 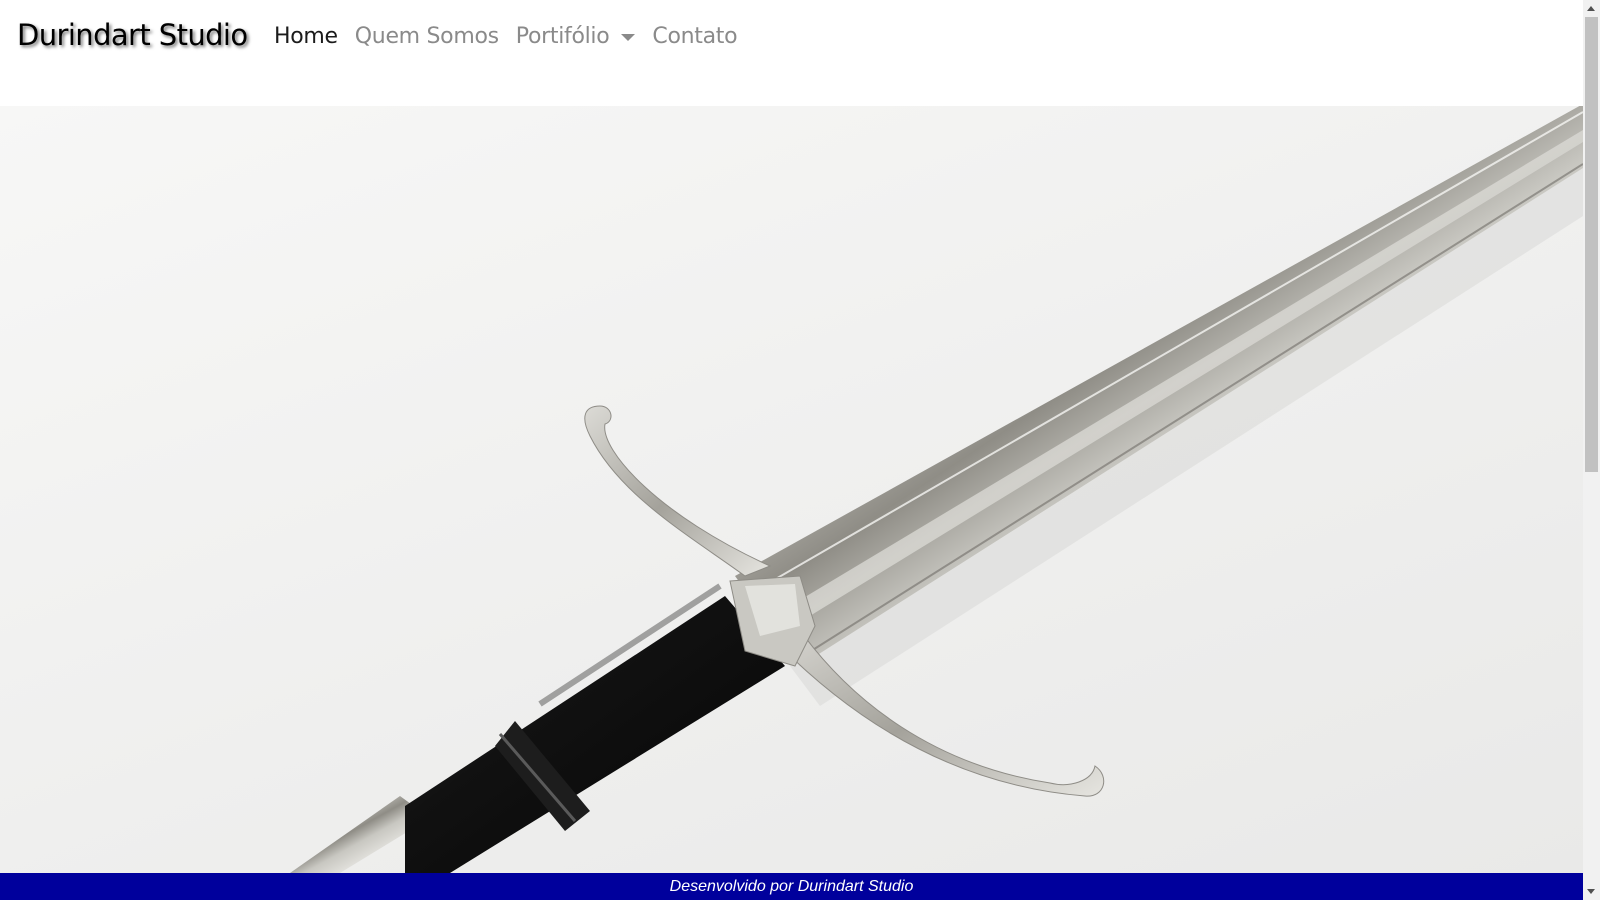 I want to click on footer-credit: Desenvolvido por Durindart Studio, so click(x=791, y=886).